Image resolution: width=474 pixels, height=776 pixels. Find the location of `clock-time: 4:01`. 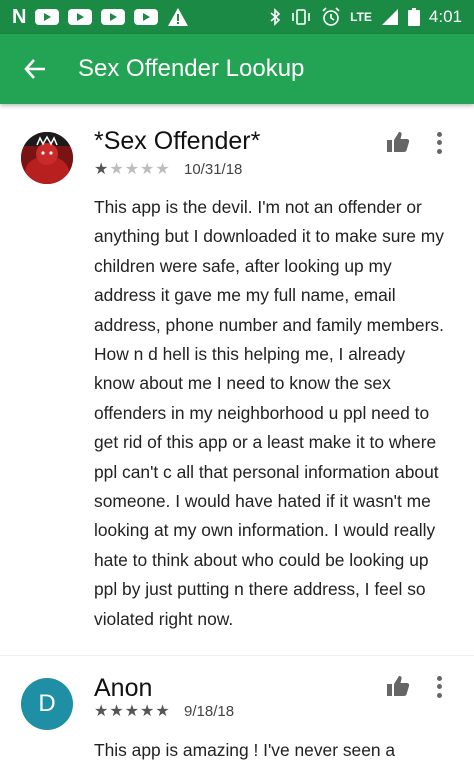

clock-time: 4:01 is located at coordinates (445, 16).